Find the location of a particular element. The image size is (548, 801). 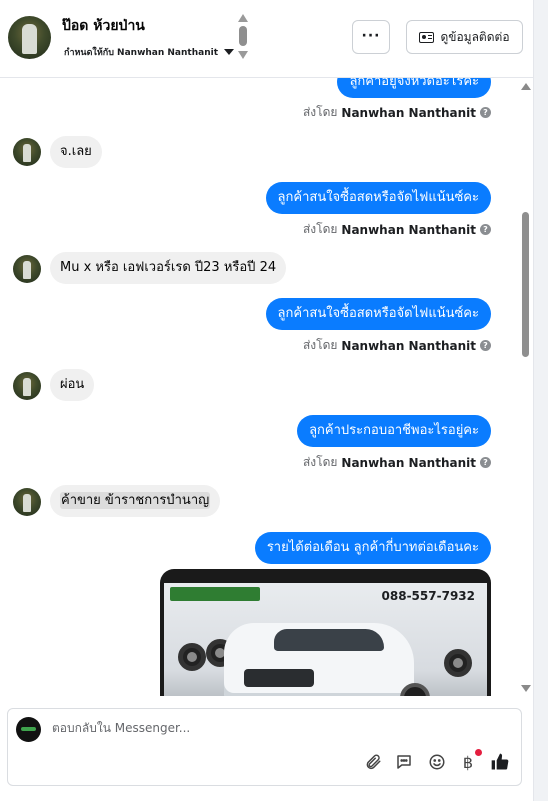

reply-input is located at coordinates (252, 728).